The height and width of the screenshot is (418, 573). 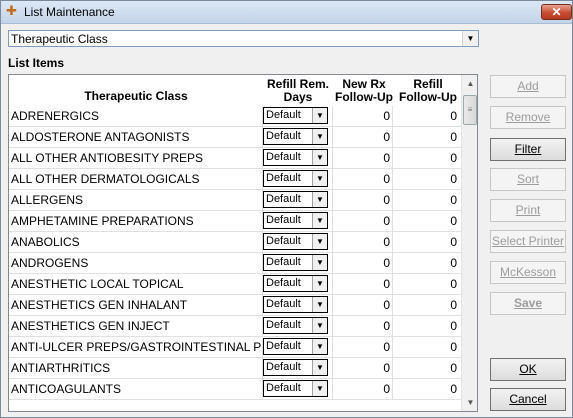 What do you see at coordinates (136, 90) in the screenshot?
I see `column-header-therapeutic-class: Therapeutic Class` at bounding box center [136, 90].